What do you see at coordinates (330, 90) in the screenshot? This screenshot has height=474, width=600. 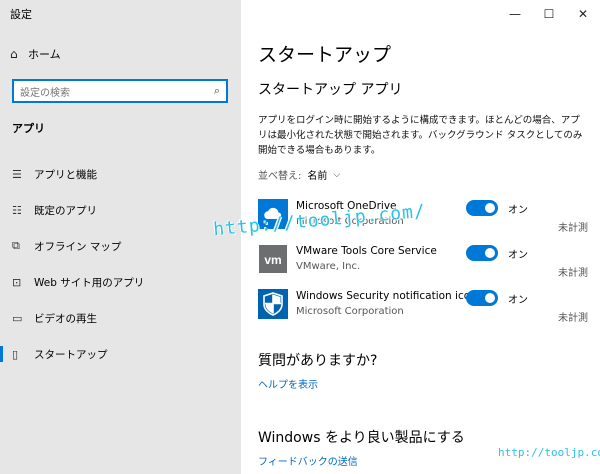 I see `section-heading: スタートアップ アプリ` at bounding box center [330, 90].